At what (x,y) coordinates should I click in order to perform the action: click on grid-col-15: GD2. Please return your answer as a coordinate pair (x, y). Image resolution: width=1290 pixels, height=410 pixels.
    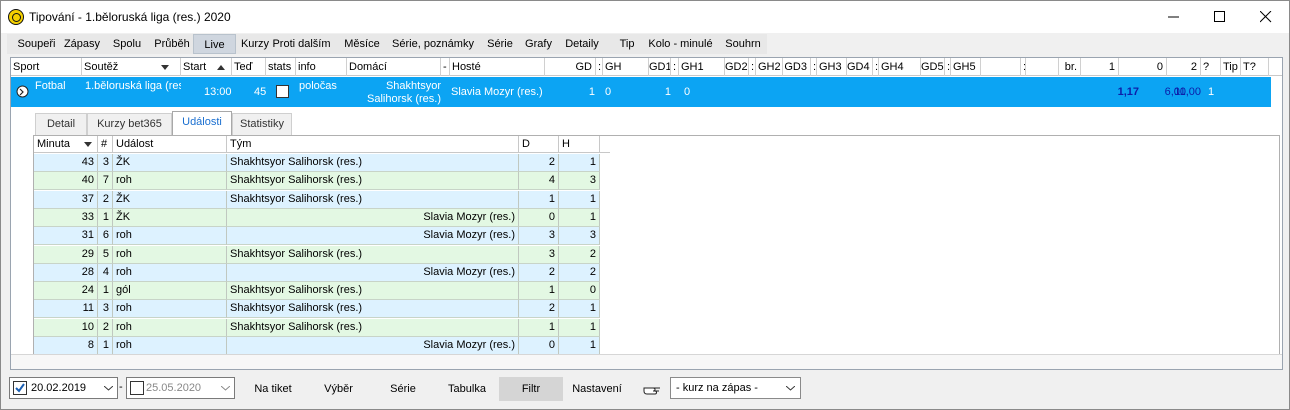
    Looking at the image, I should click on (737, 67).